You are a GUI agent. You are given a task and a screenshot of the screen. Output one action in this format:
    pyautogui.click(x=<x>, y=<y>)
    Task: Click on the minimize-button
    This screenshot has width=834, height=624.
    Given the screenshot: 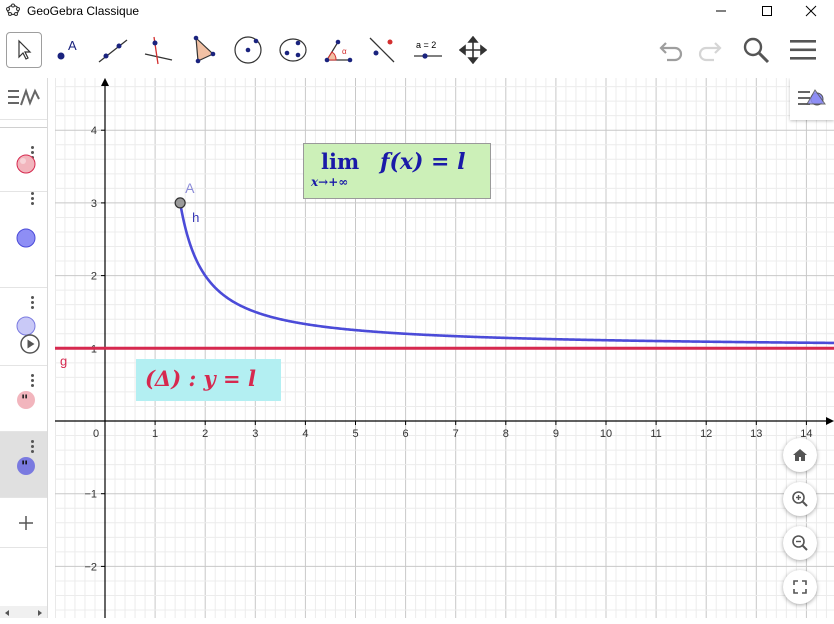 What is the action you would take?
    pyautogui.click(x=721, y=11)
    